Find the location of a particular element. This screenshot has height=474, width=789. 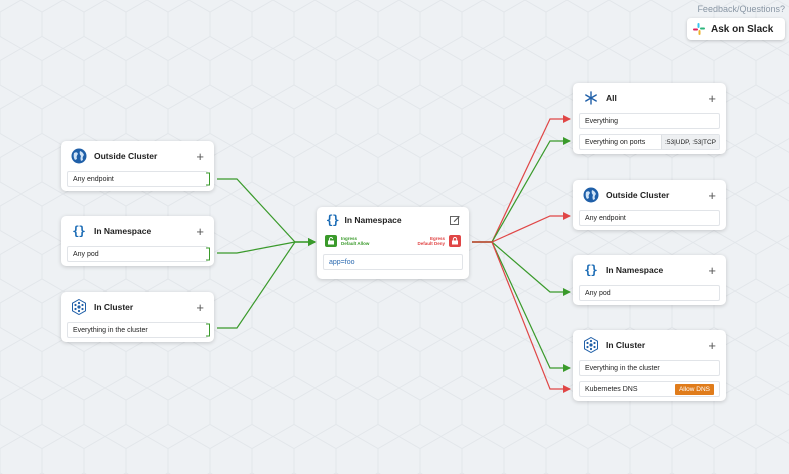

edge-ingress-namespace is located at coordinates (266, 246).